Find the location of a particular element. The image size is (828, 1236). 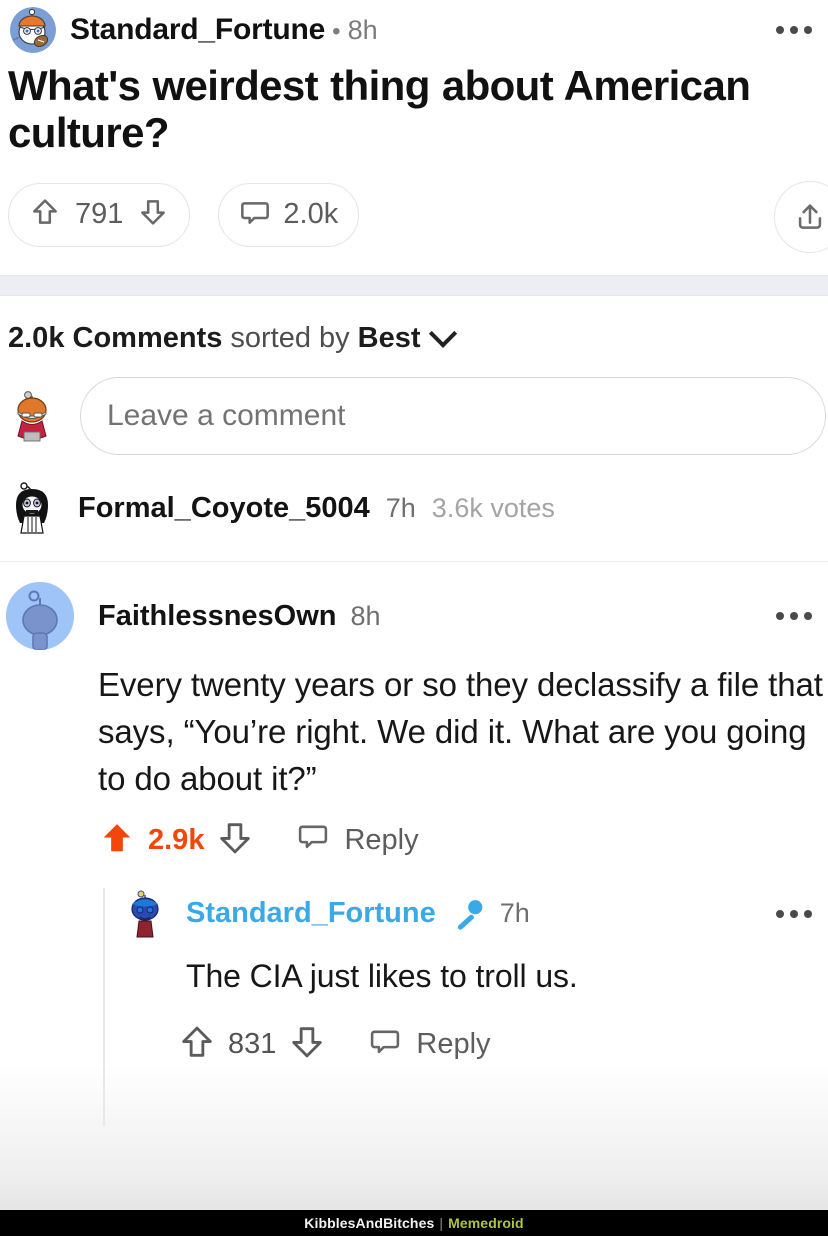

watermark-bar: KibblesAndBitches | Memedroid is located at coordinates (414, 1223).